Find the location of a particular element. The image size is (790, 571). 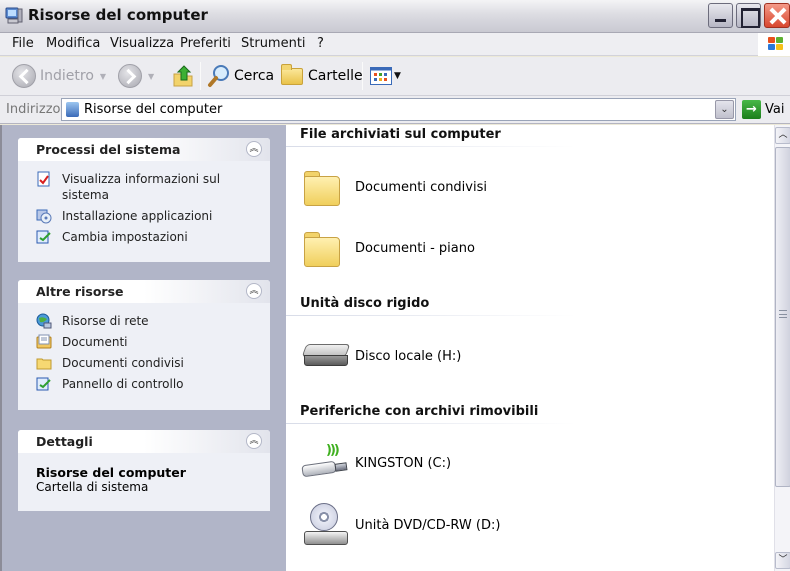

panel-title: Processi del sistema is located at coordinates (108, 149).